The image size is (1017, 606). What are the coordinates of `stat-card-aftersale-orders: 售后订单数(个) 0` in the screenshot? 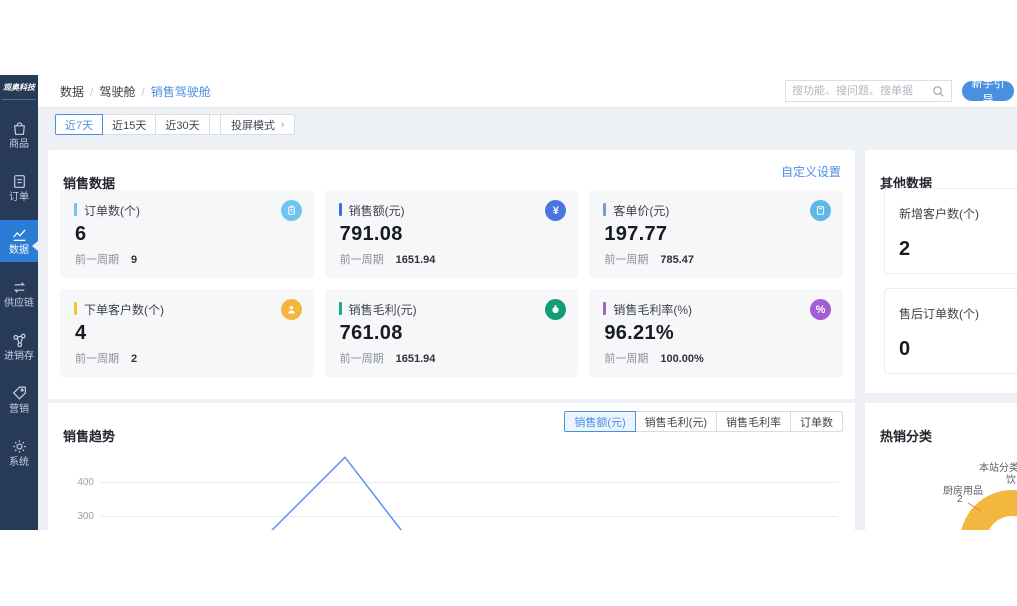 It's located at (950, 331).